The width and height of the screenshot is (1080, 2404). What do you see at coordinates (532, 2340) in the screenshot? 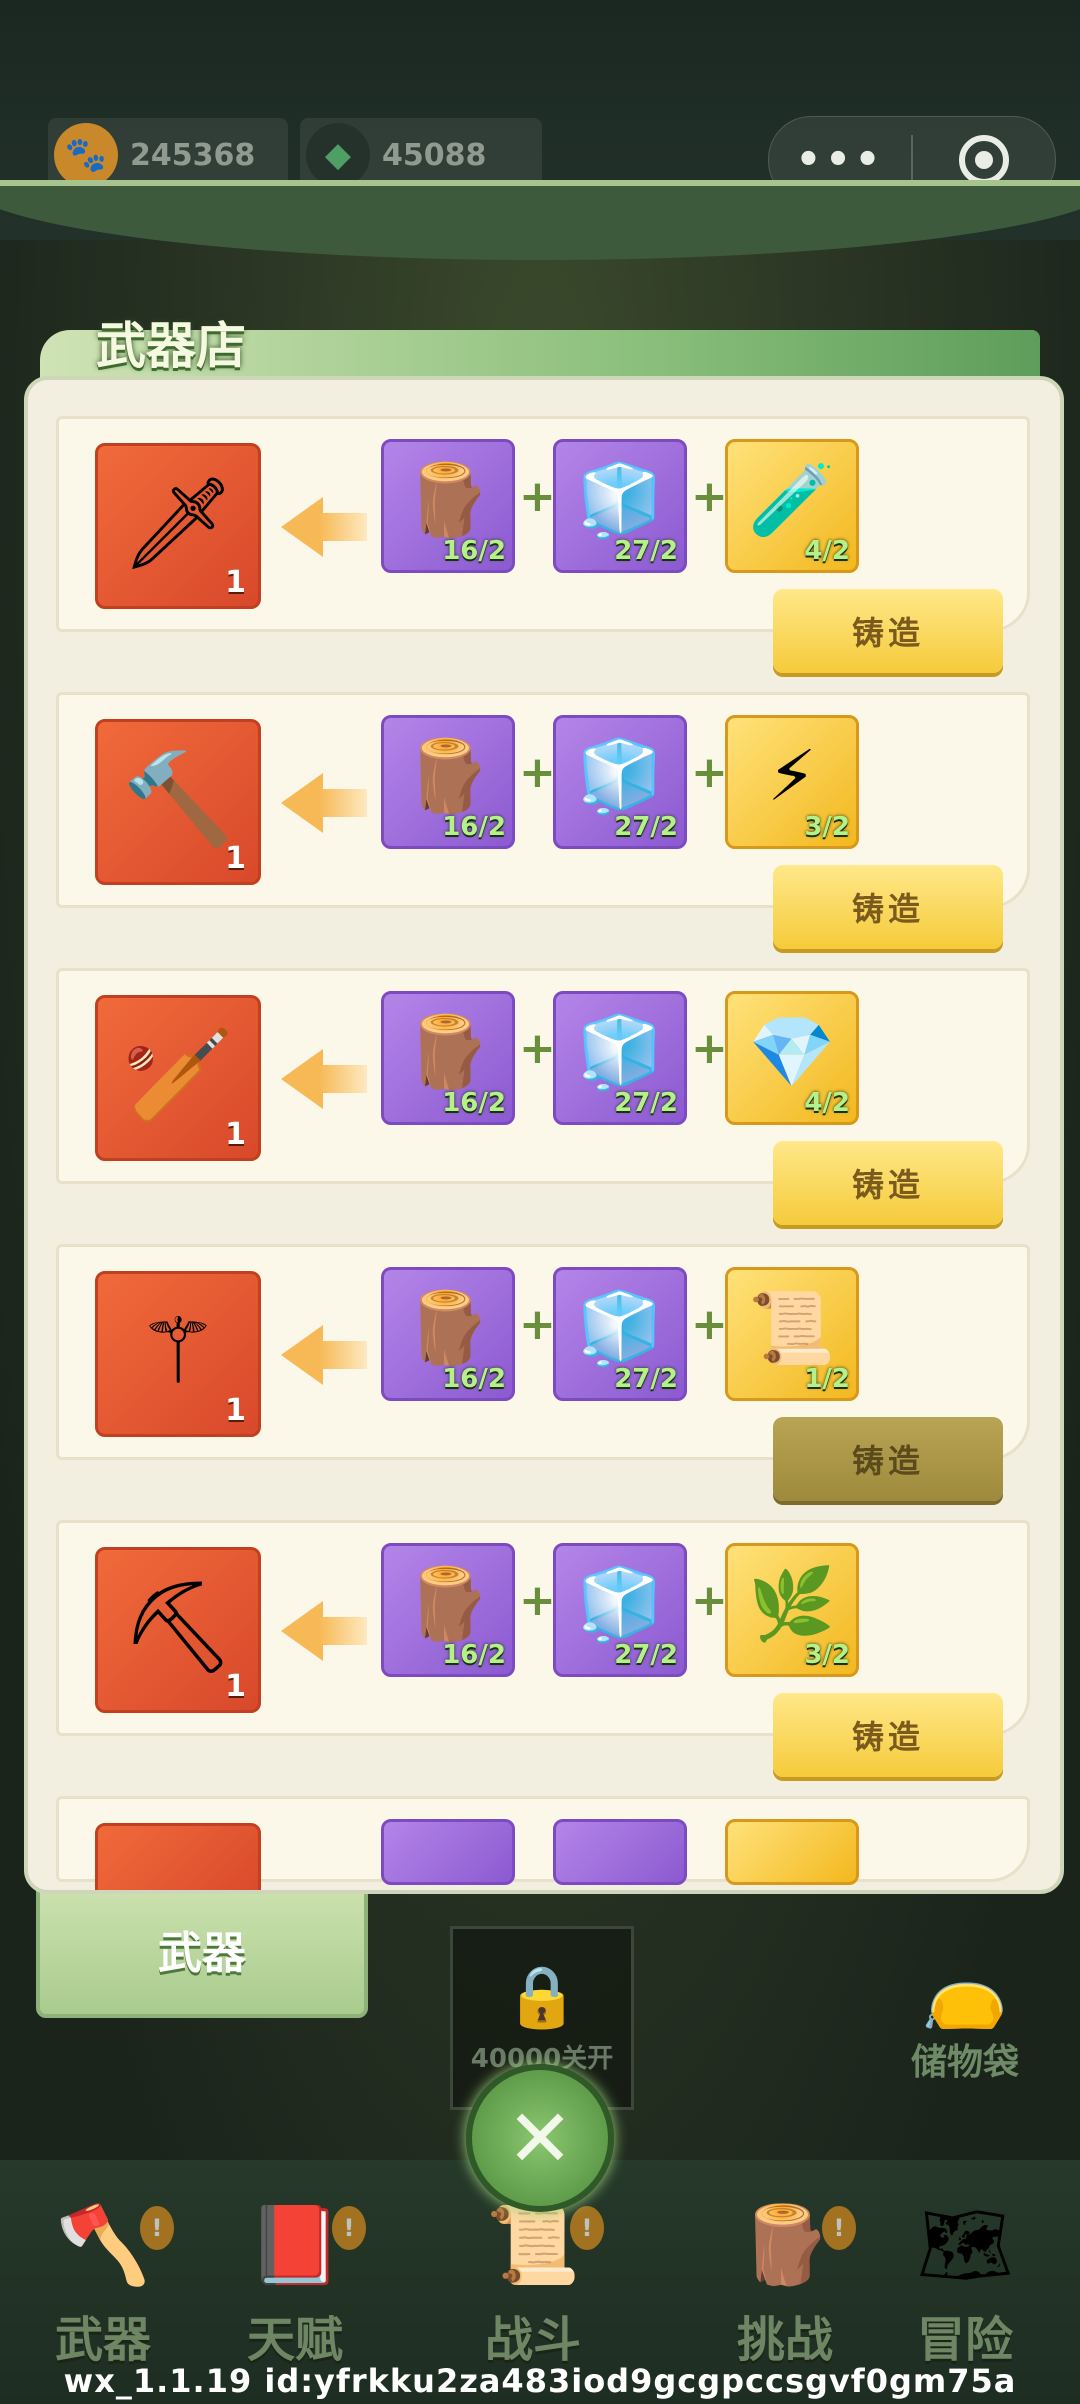
I see `nav-label: 战斗` at bounding box center [532, 2340].